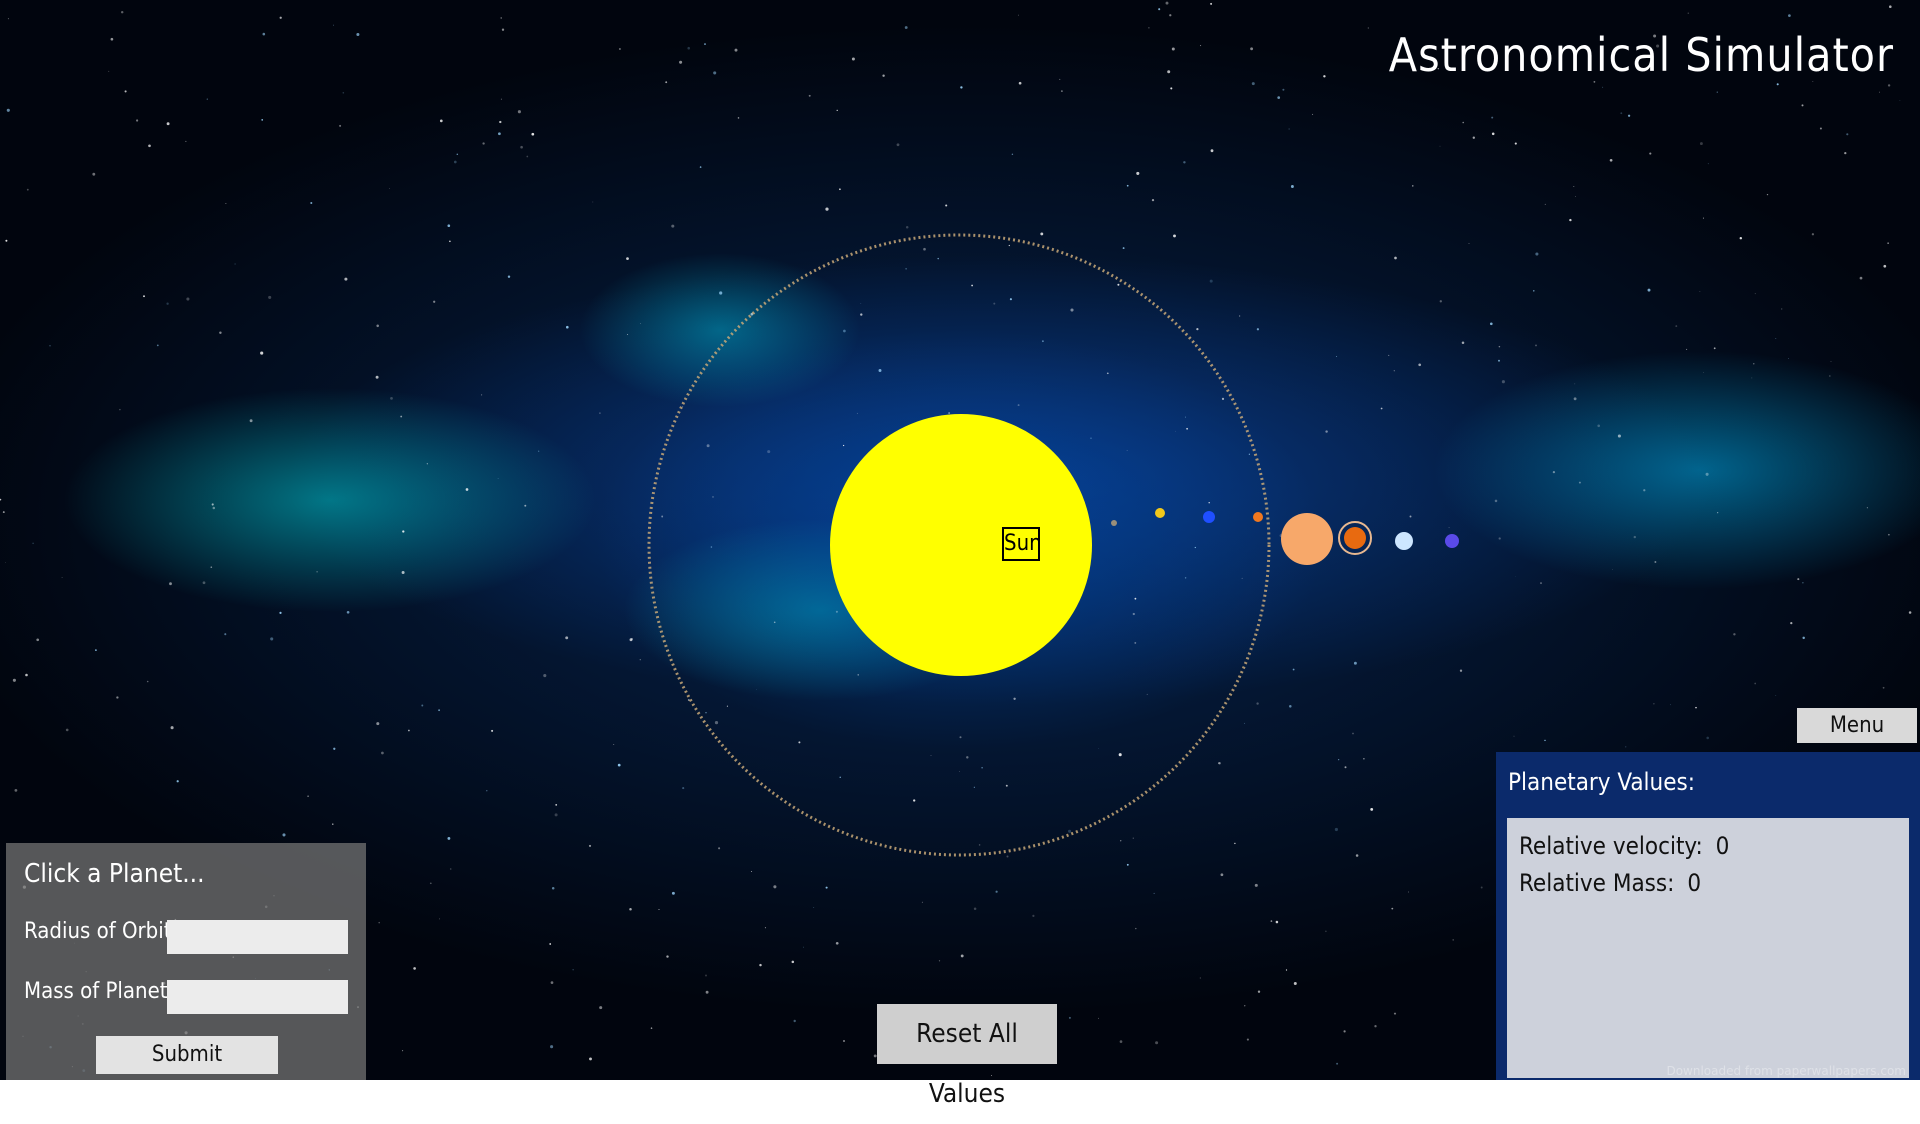 This screenshot has height=1124, width=1920. I want to click on planet-jupiter, so click(1307, 539).